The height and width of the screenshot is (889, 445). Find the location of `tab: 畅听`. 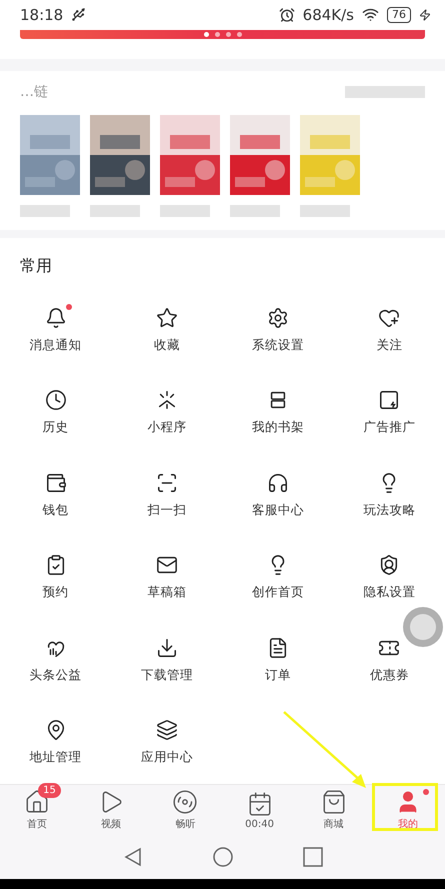

tab: 畅听 is located at coordinates (185, 810).